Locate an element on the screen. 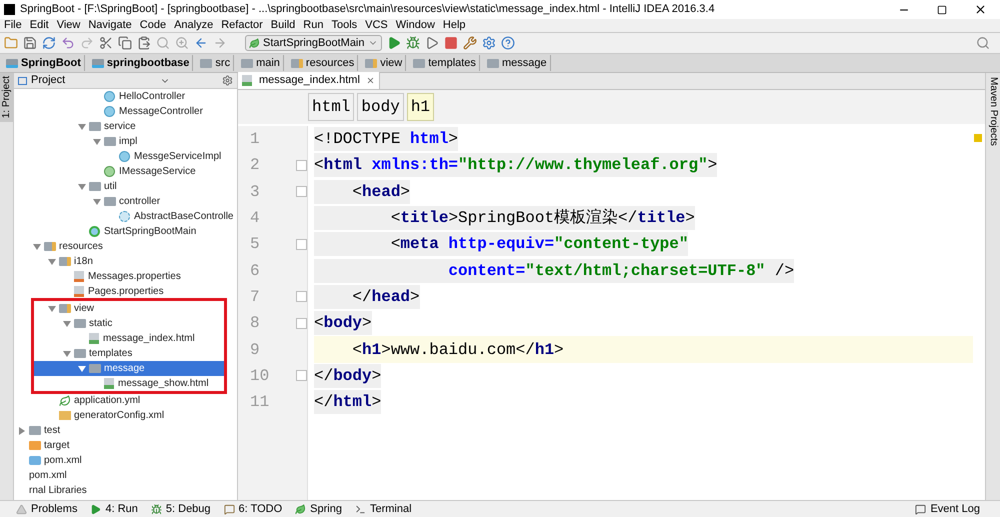 Image resolution: width=1000 pixels, height=517 pixels. navigation-crumb: templates is located at coordinates (445, 63).